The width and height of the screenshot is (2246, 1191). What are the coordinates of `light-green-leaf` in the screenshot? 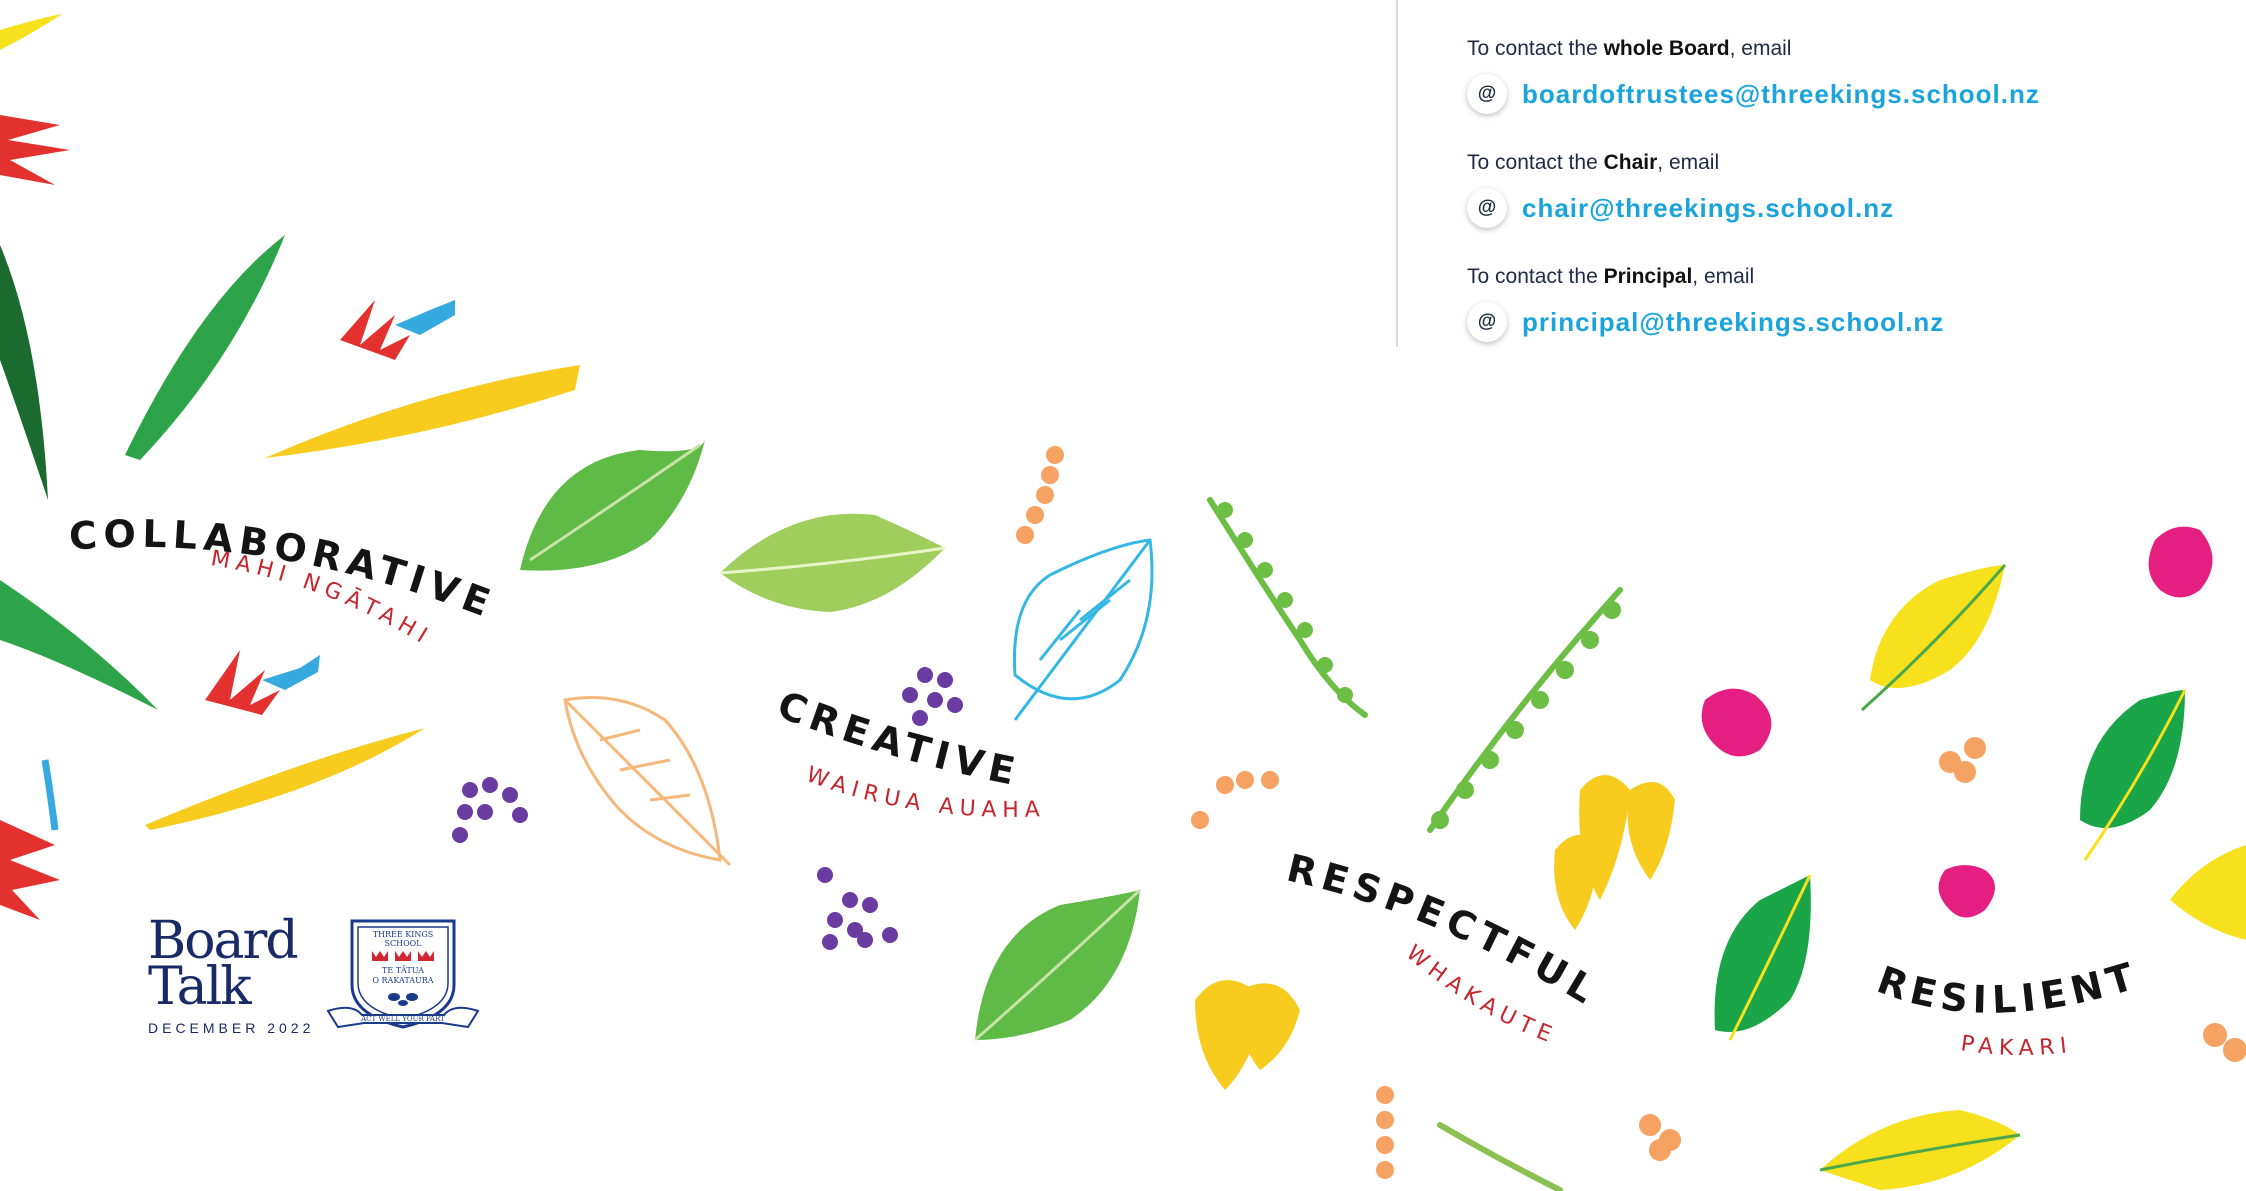 It's located at (832, 562).